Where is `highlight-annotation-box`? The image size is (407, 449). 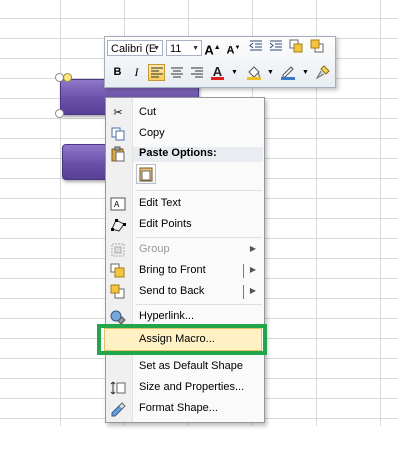
highlight-annotation-box is located at coordinates (182, 339).